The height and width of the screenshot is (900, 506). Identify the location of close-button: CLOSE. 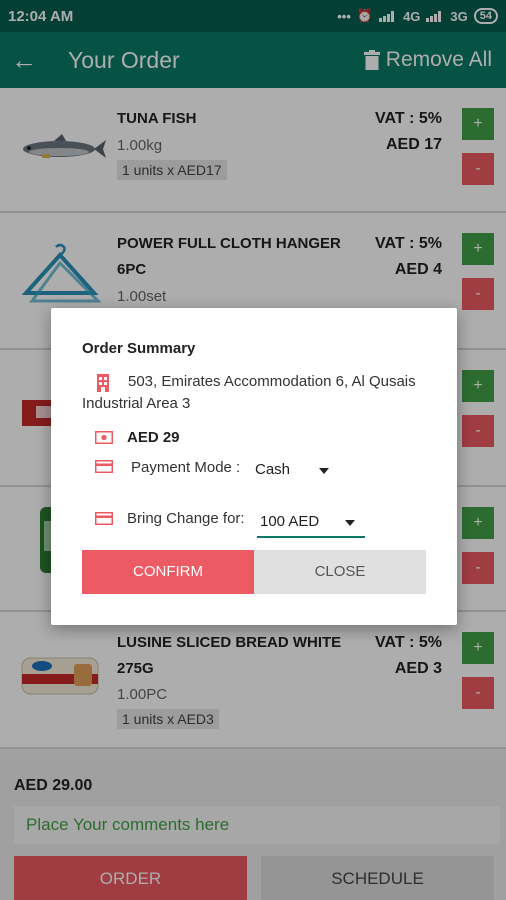
(340, 572).